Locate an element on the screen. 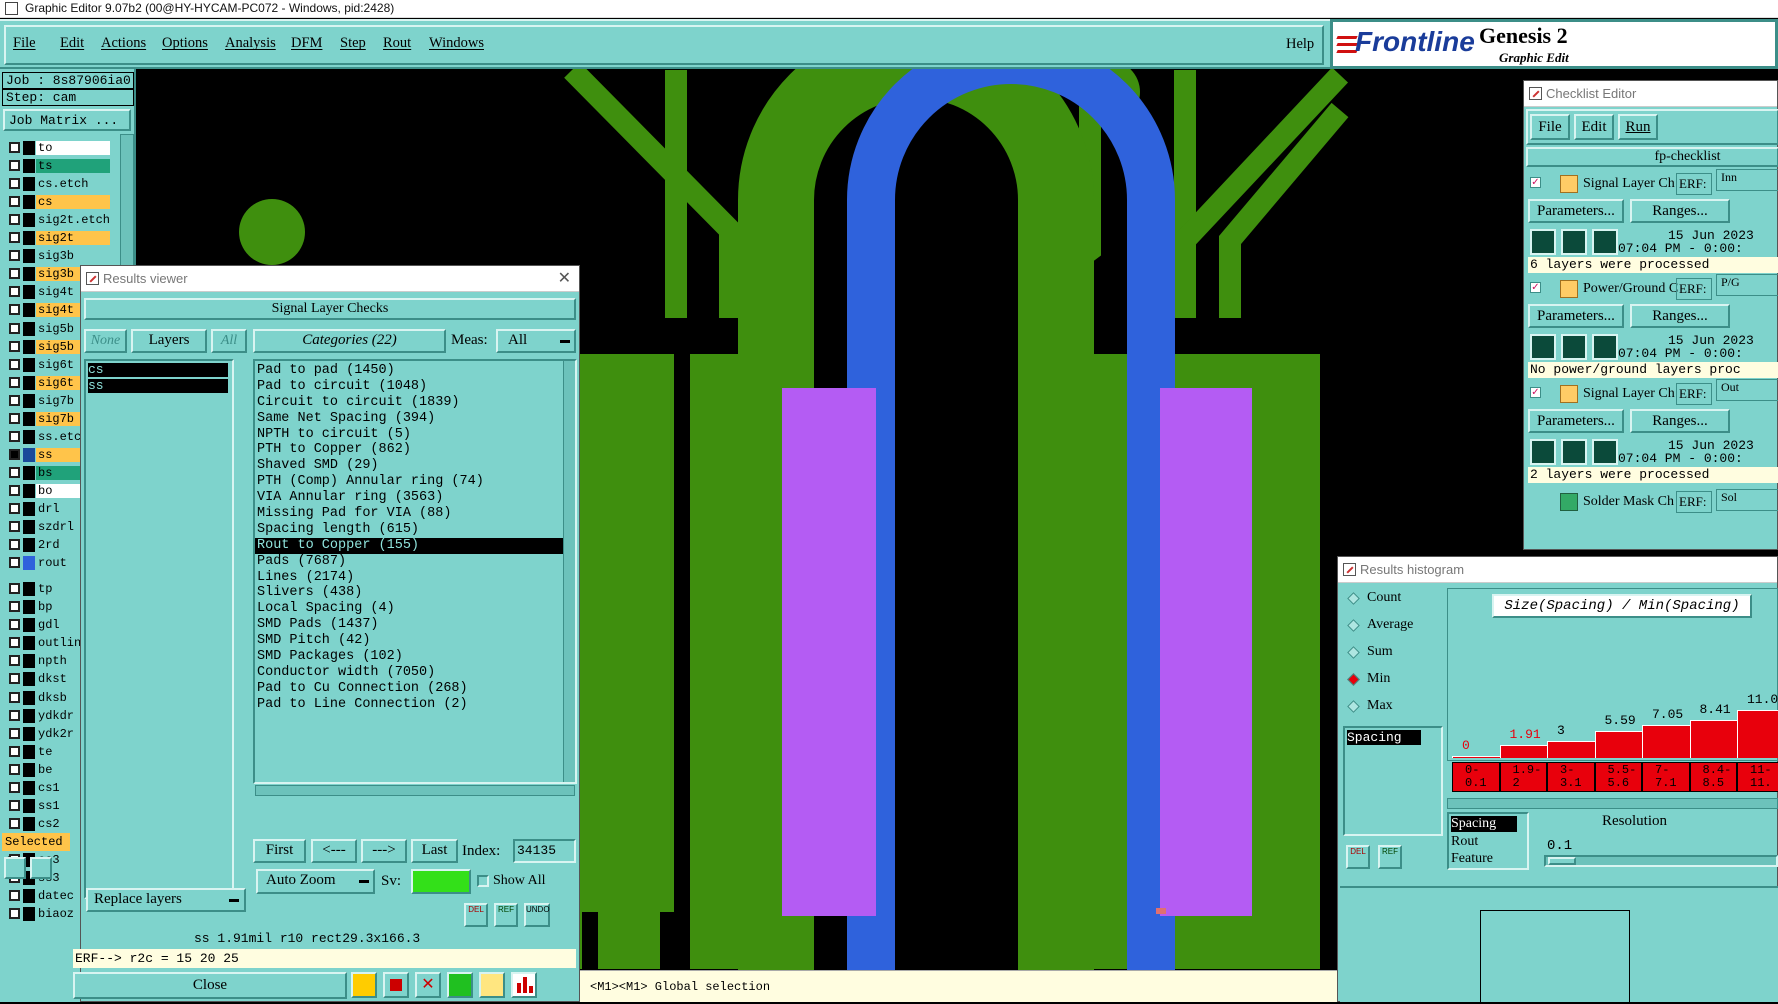 Image resolution: width=1778 pixels, height=1004 pixels. category-item: Lines (2174) is located at coordinates (415, 578).